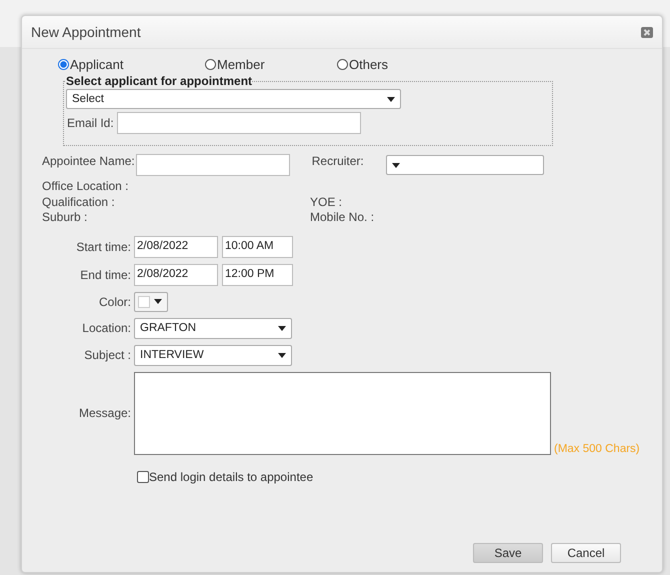 Image resolution: width=670 pixels, height=575 pixels. I want to click on message-field, so click(342, 413).